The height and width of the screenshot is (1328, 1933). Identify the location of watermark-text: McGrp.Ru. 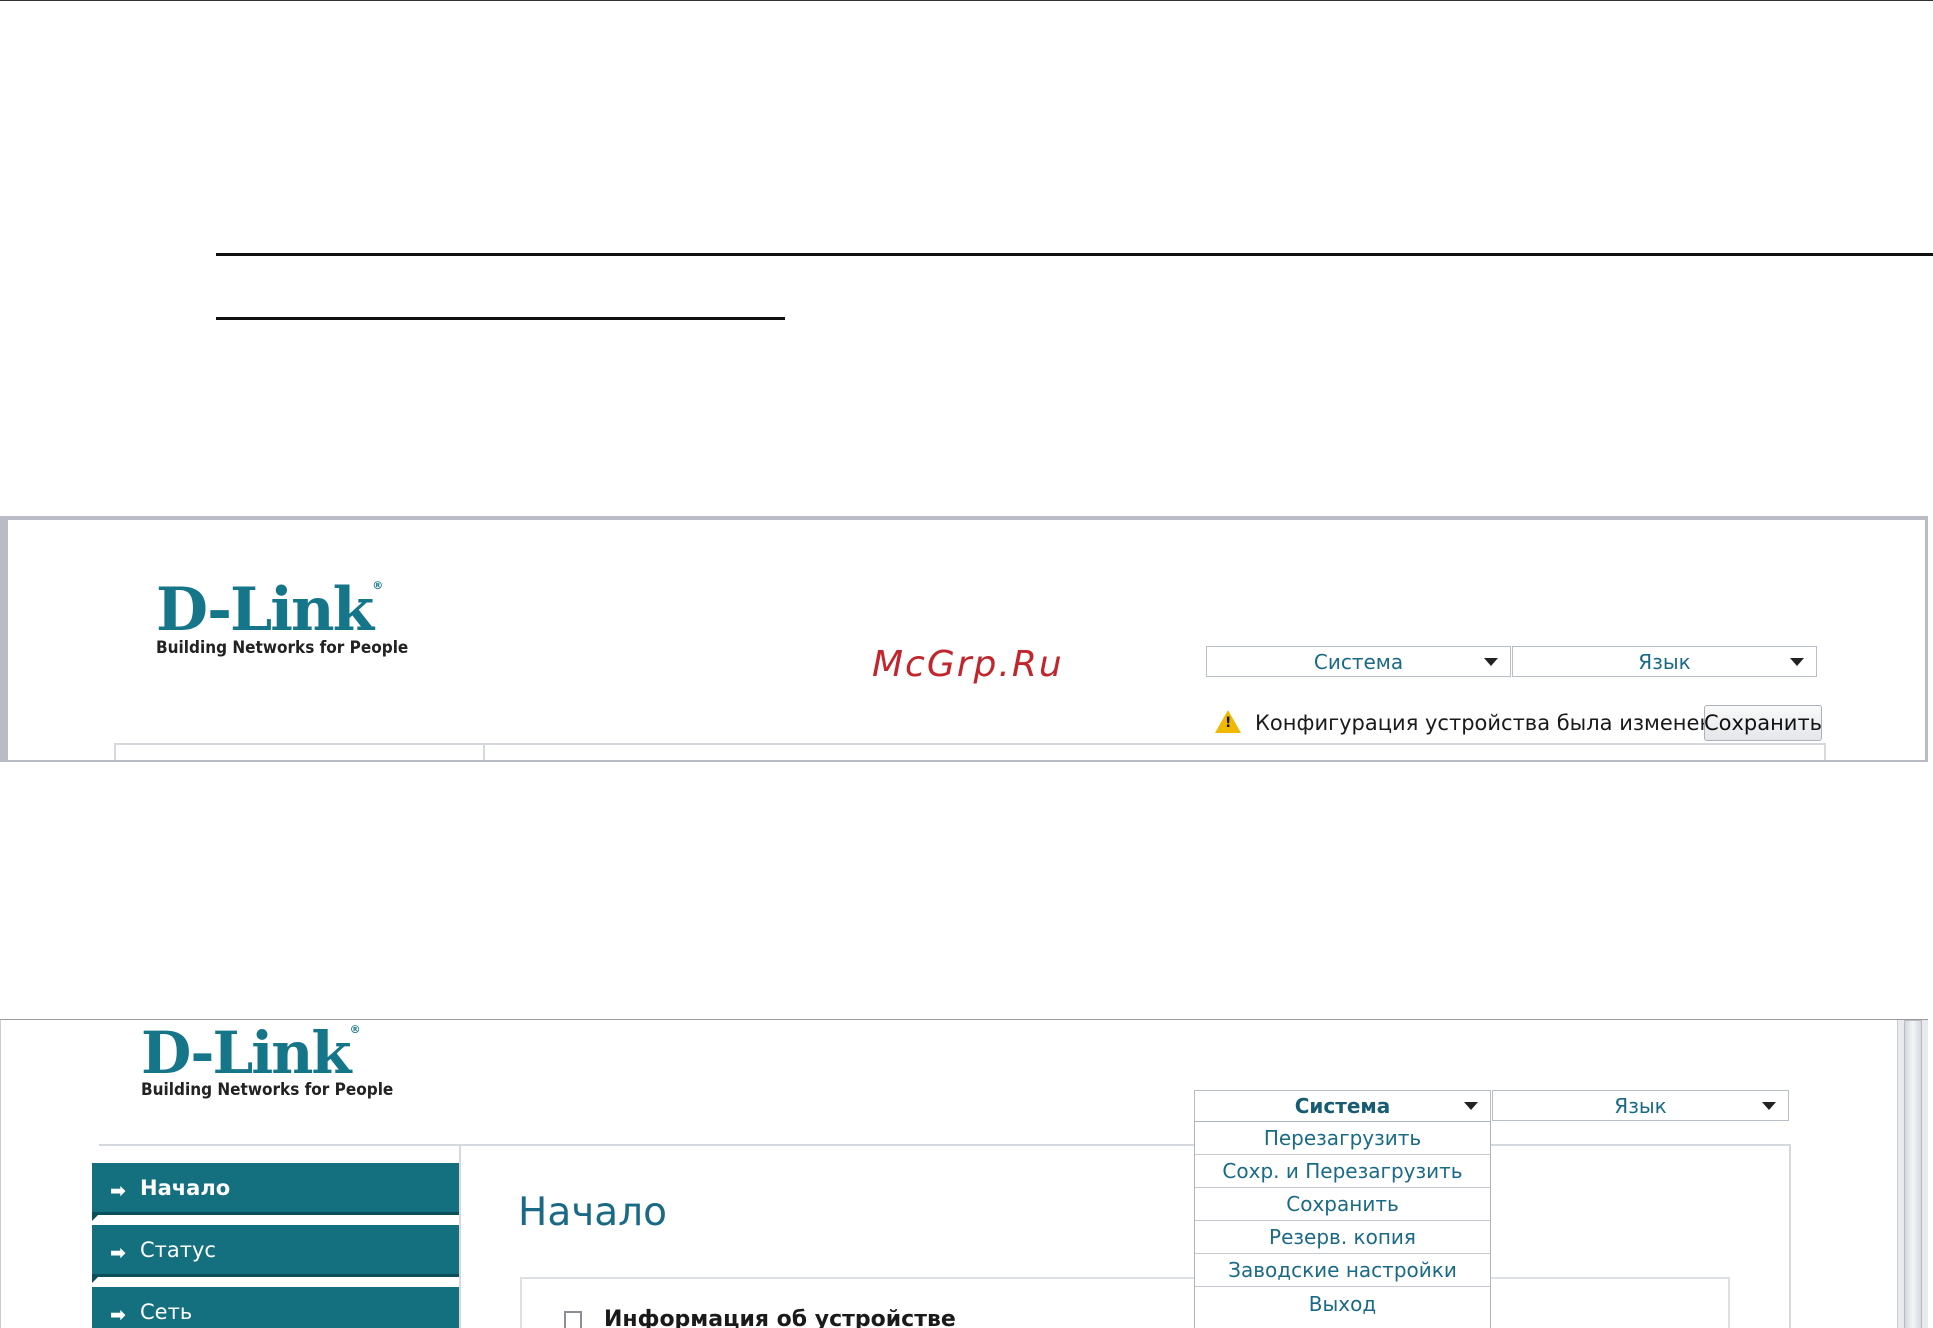
(968, 664).